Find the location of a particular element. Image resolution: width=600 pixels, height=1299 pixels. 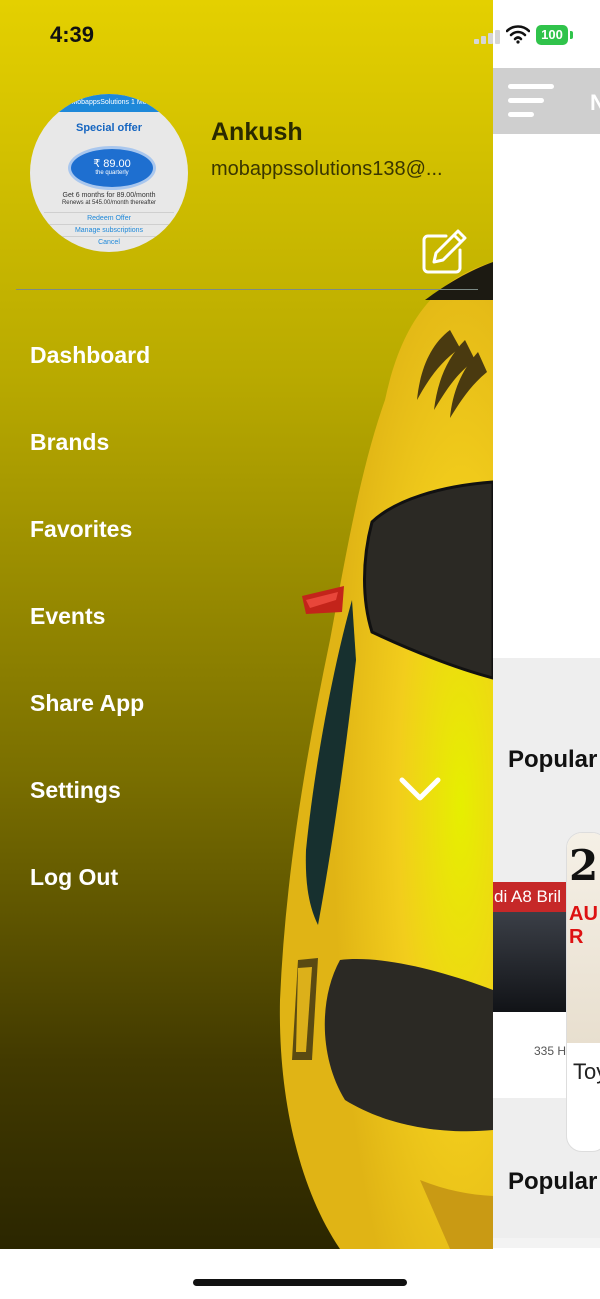

photo-title: Special offer is located at coordinates (109, 128).